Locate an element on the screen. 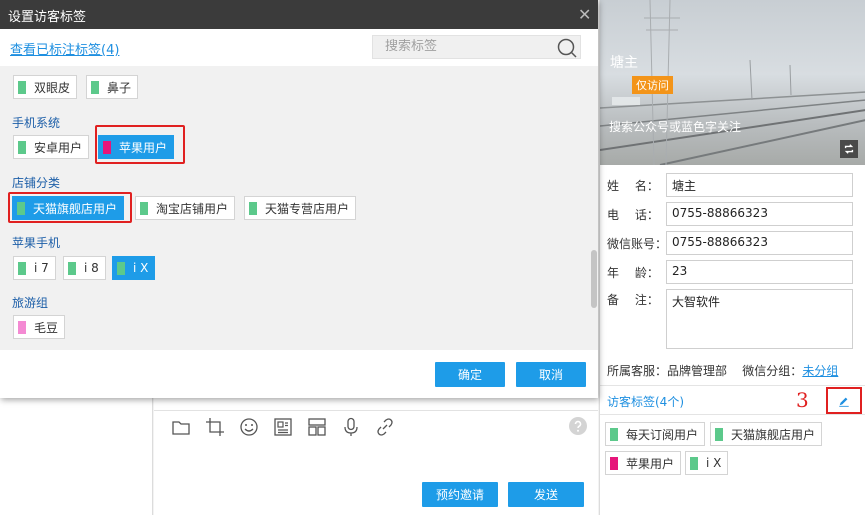 Image resolution: width=865 pixels, height=515 pixels. link-icon is located at coordinates (385, 427).